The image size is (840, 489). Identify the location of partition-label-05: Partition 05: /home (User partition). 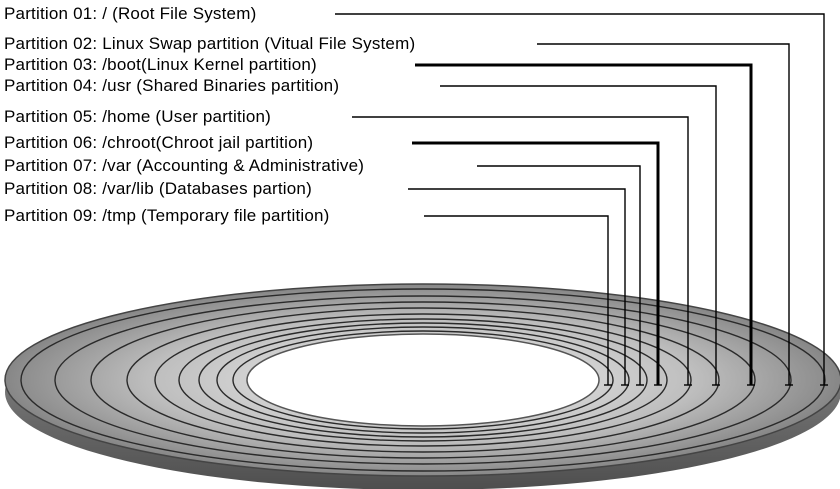
(138, 116).